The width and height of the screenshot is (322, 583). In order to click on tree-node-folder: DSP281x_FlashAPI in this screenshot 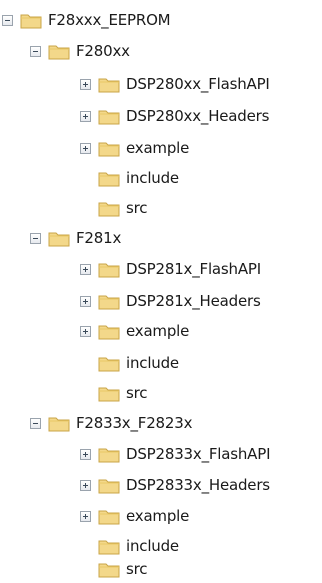, I will do `click(170, 269)`.